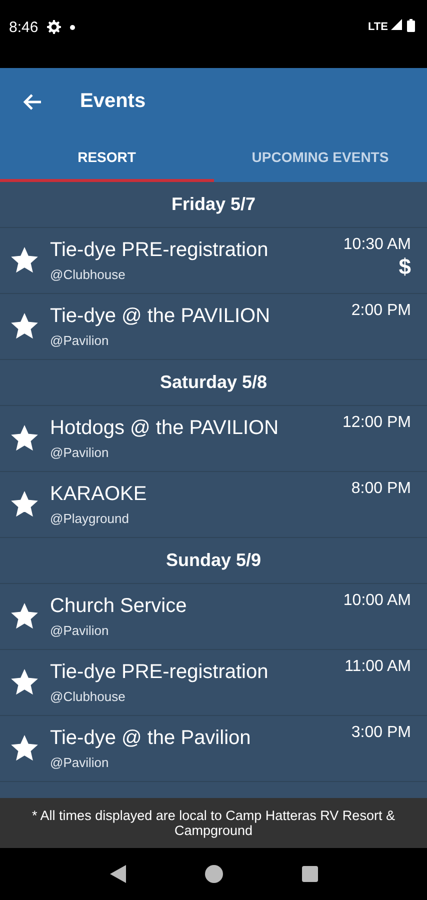 This screenshot has height=900, width=427. Describe the element at coordinates (99, 494) in the screenshot. I see `event-title: KARAOKE` at that location.